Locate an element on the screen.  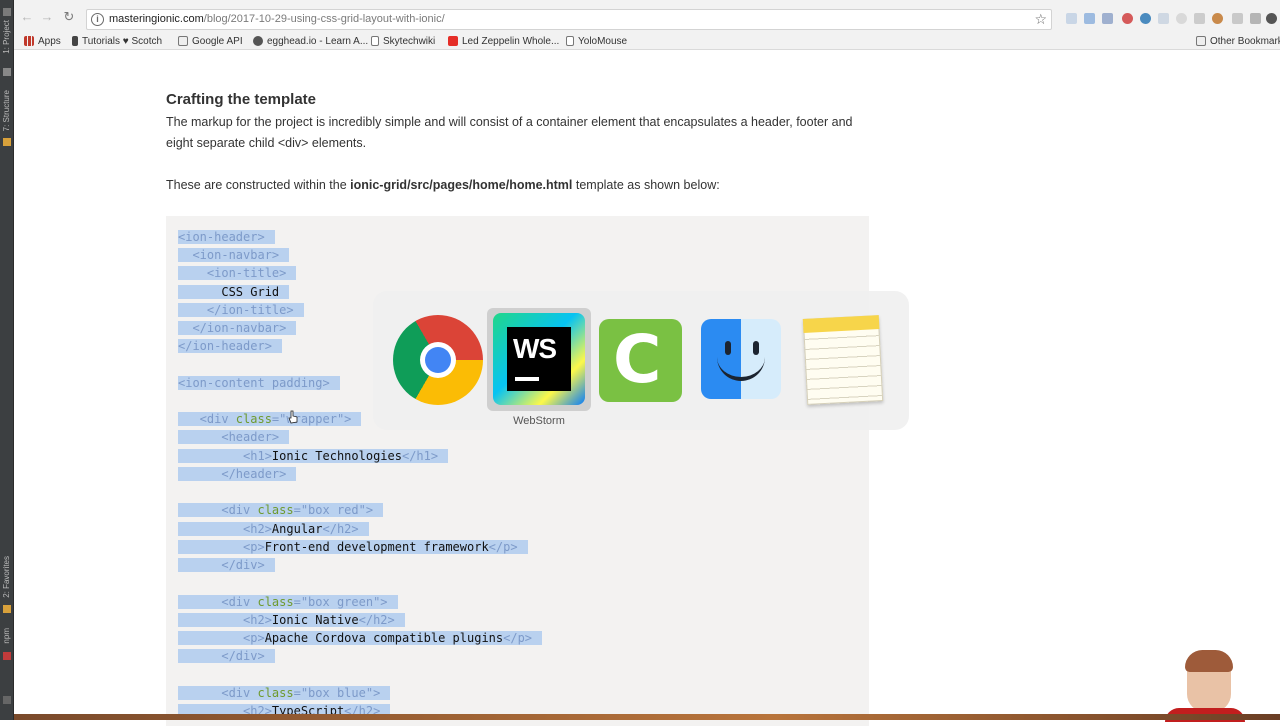
code-line: </ion-header> is located at coordinates (230, 346).